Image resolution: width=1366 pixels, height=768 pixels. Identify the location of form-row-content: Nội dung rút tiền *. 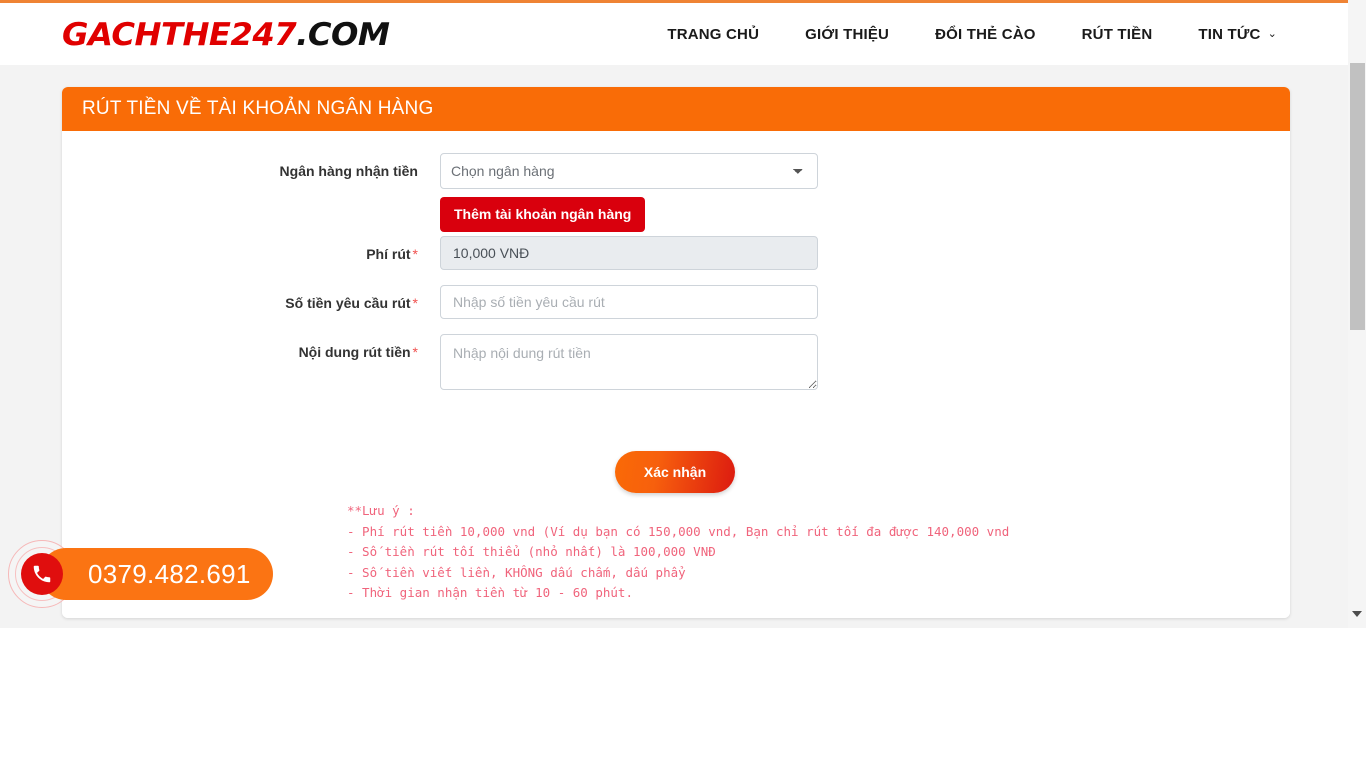
(440, 364).